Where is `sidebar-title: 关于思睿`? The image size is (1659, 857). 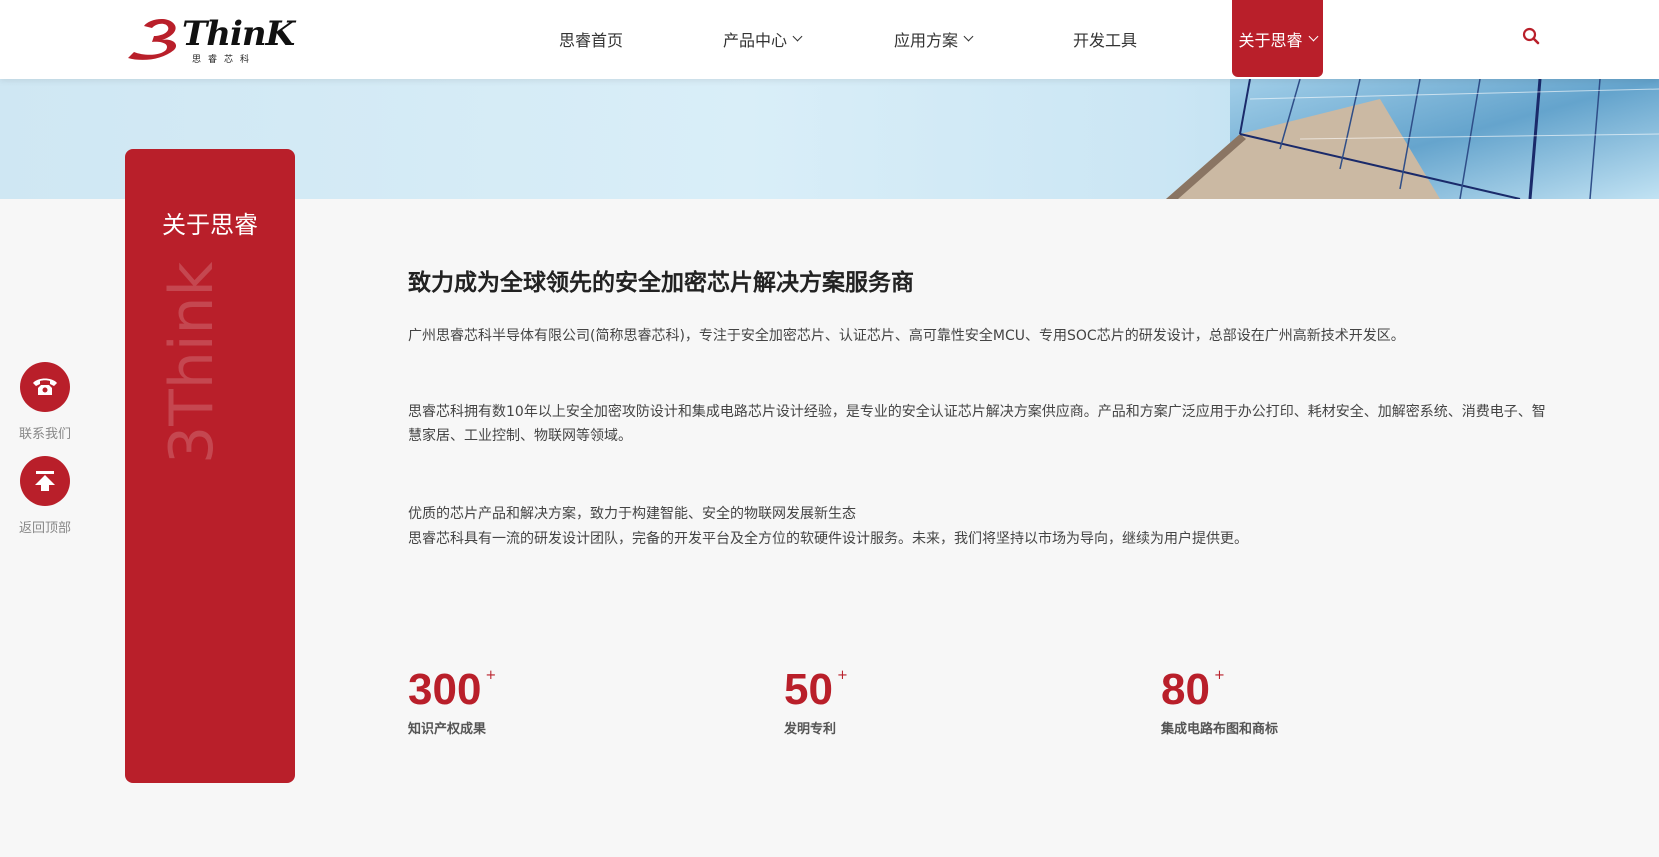
sidebar-title: 关于思睿 is located at coordinates (210, 225).